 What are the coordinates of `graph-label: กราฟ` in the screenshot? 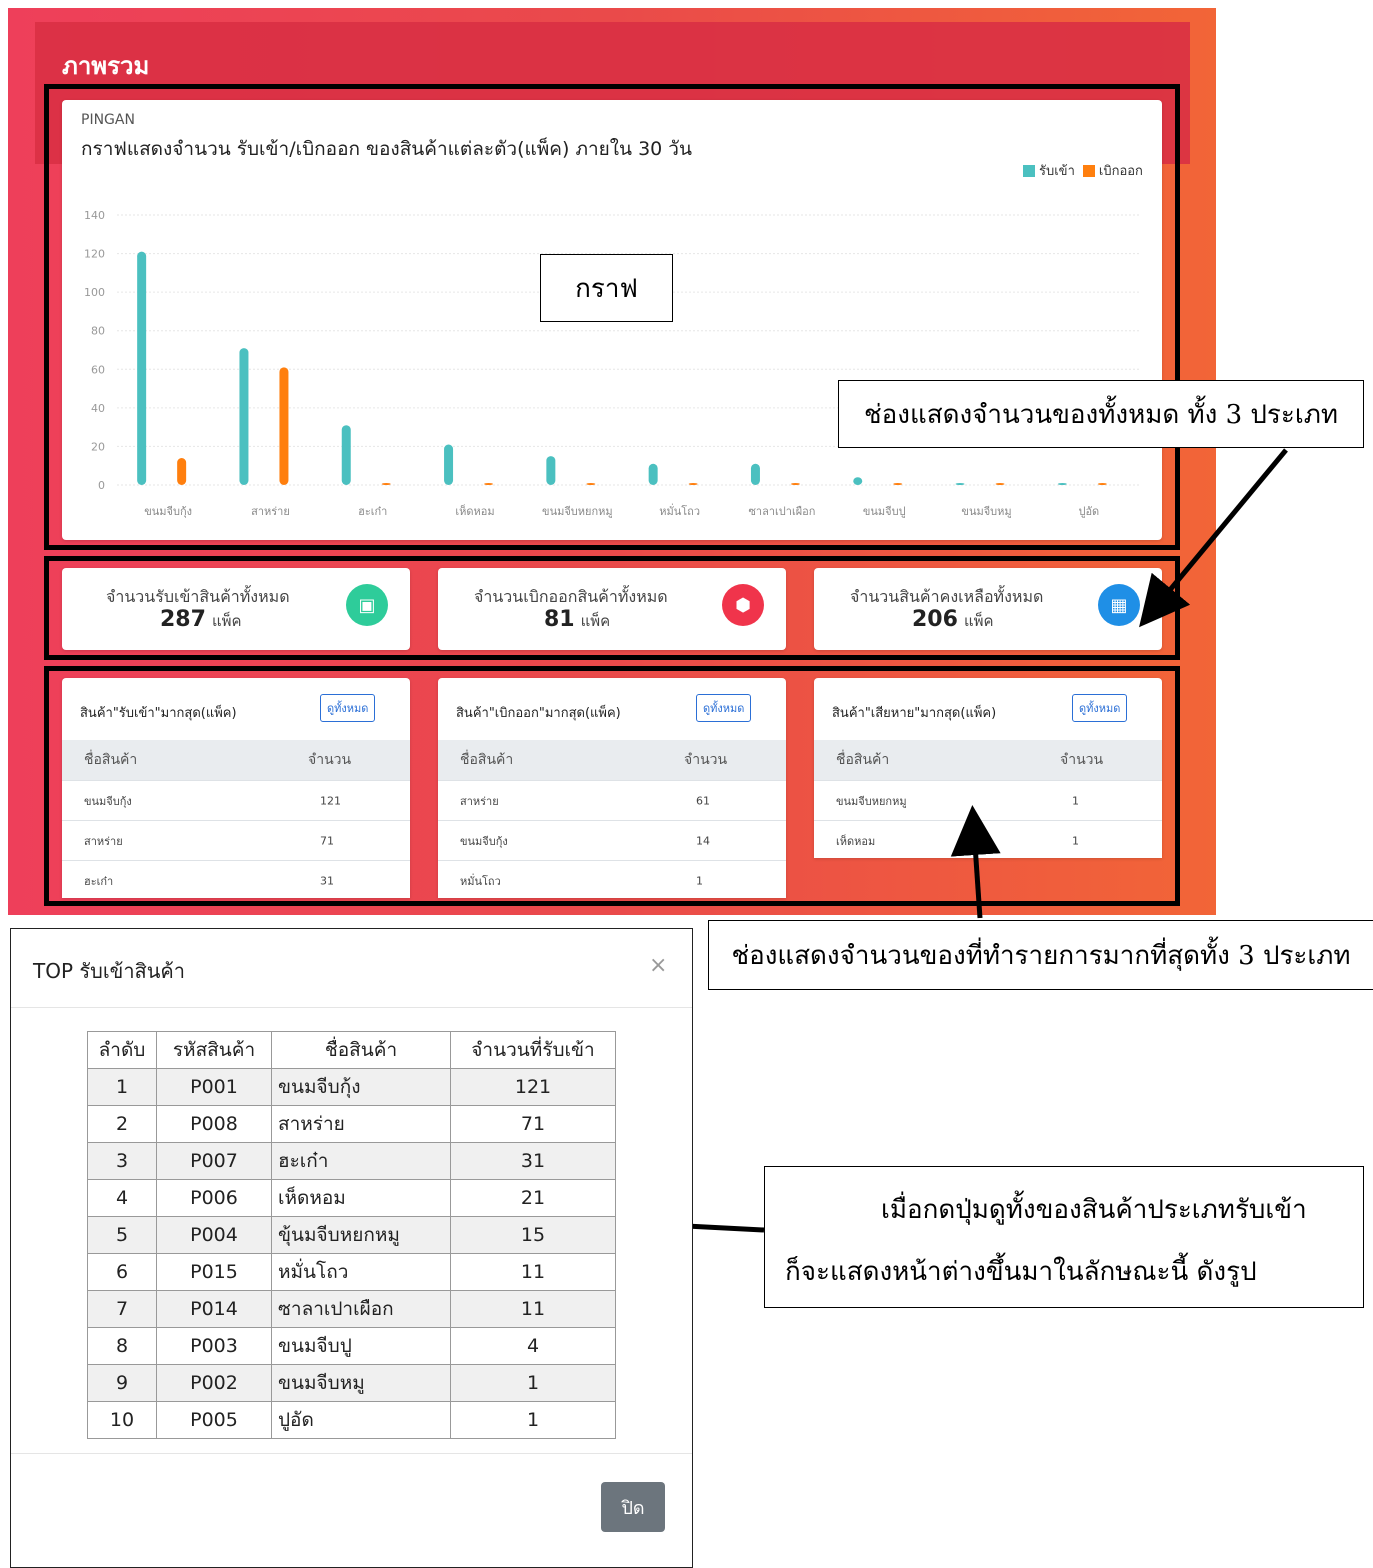 It's located at (606, 288).